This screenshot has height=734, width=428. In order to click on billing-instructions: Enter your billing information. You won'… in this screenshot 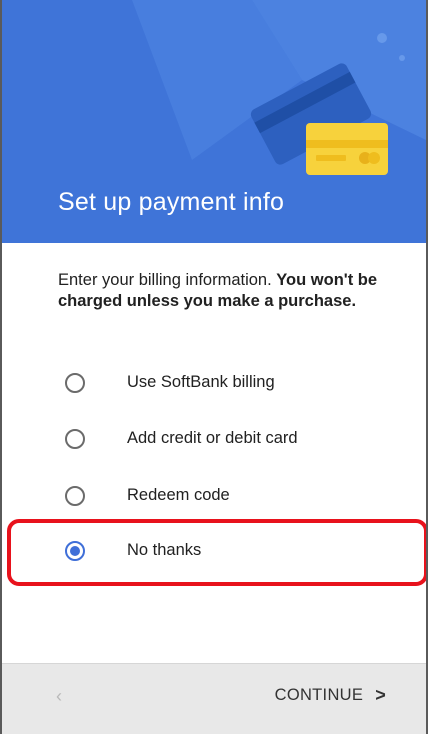, I will do `click(223, 291)`.